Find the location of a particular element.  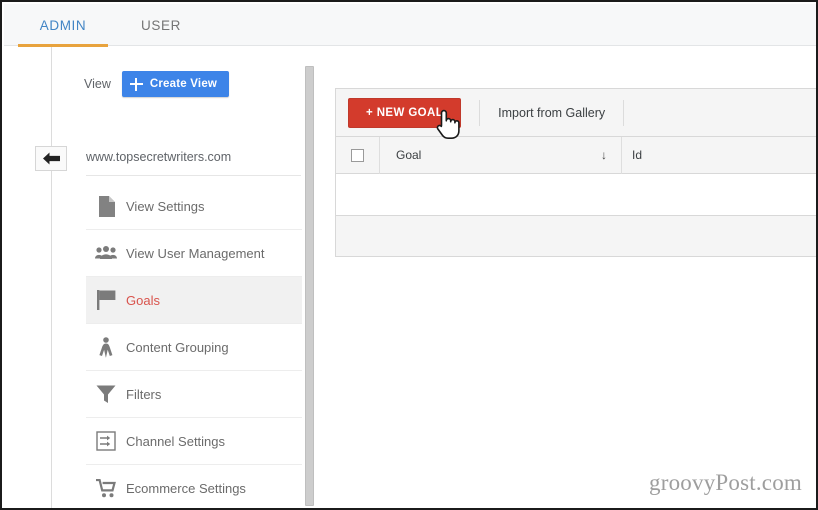

sidebar-item-label: View User Management is located at coordinates (195, 253).